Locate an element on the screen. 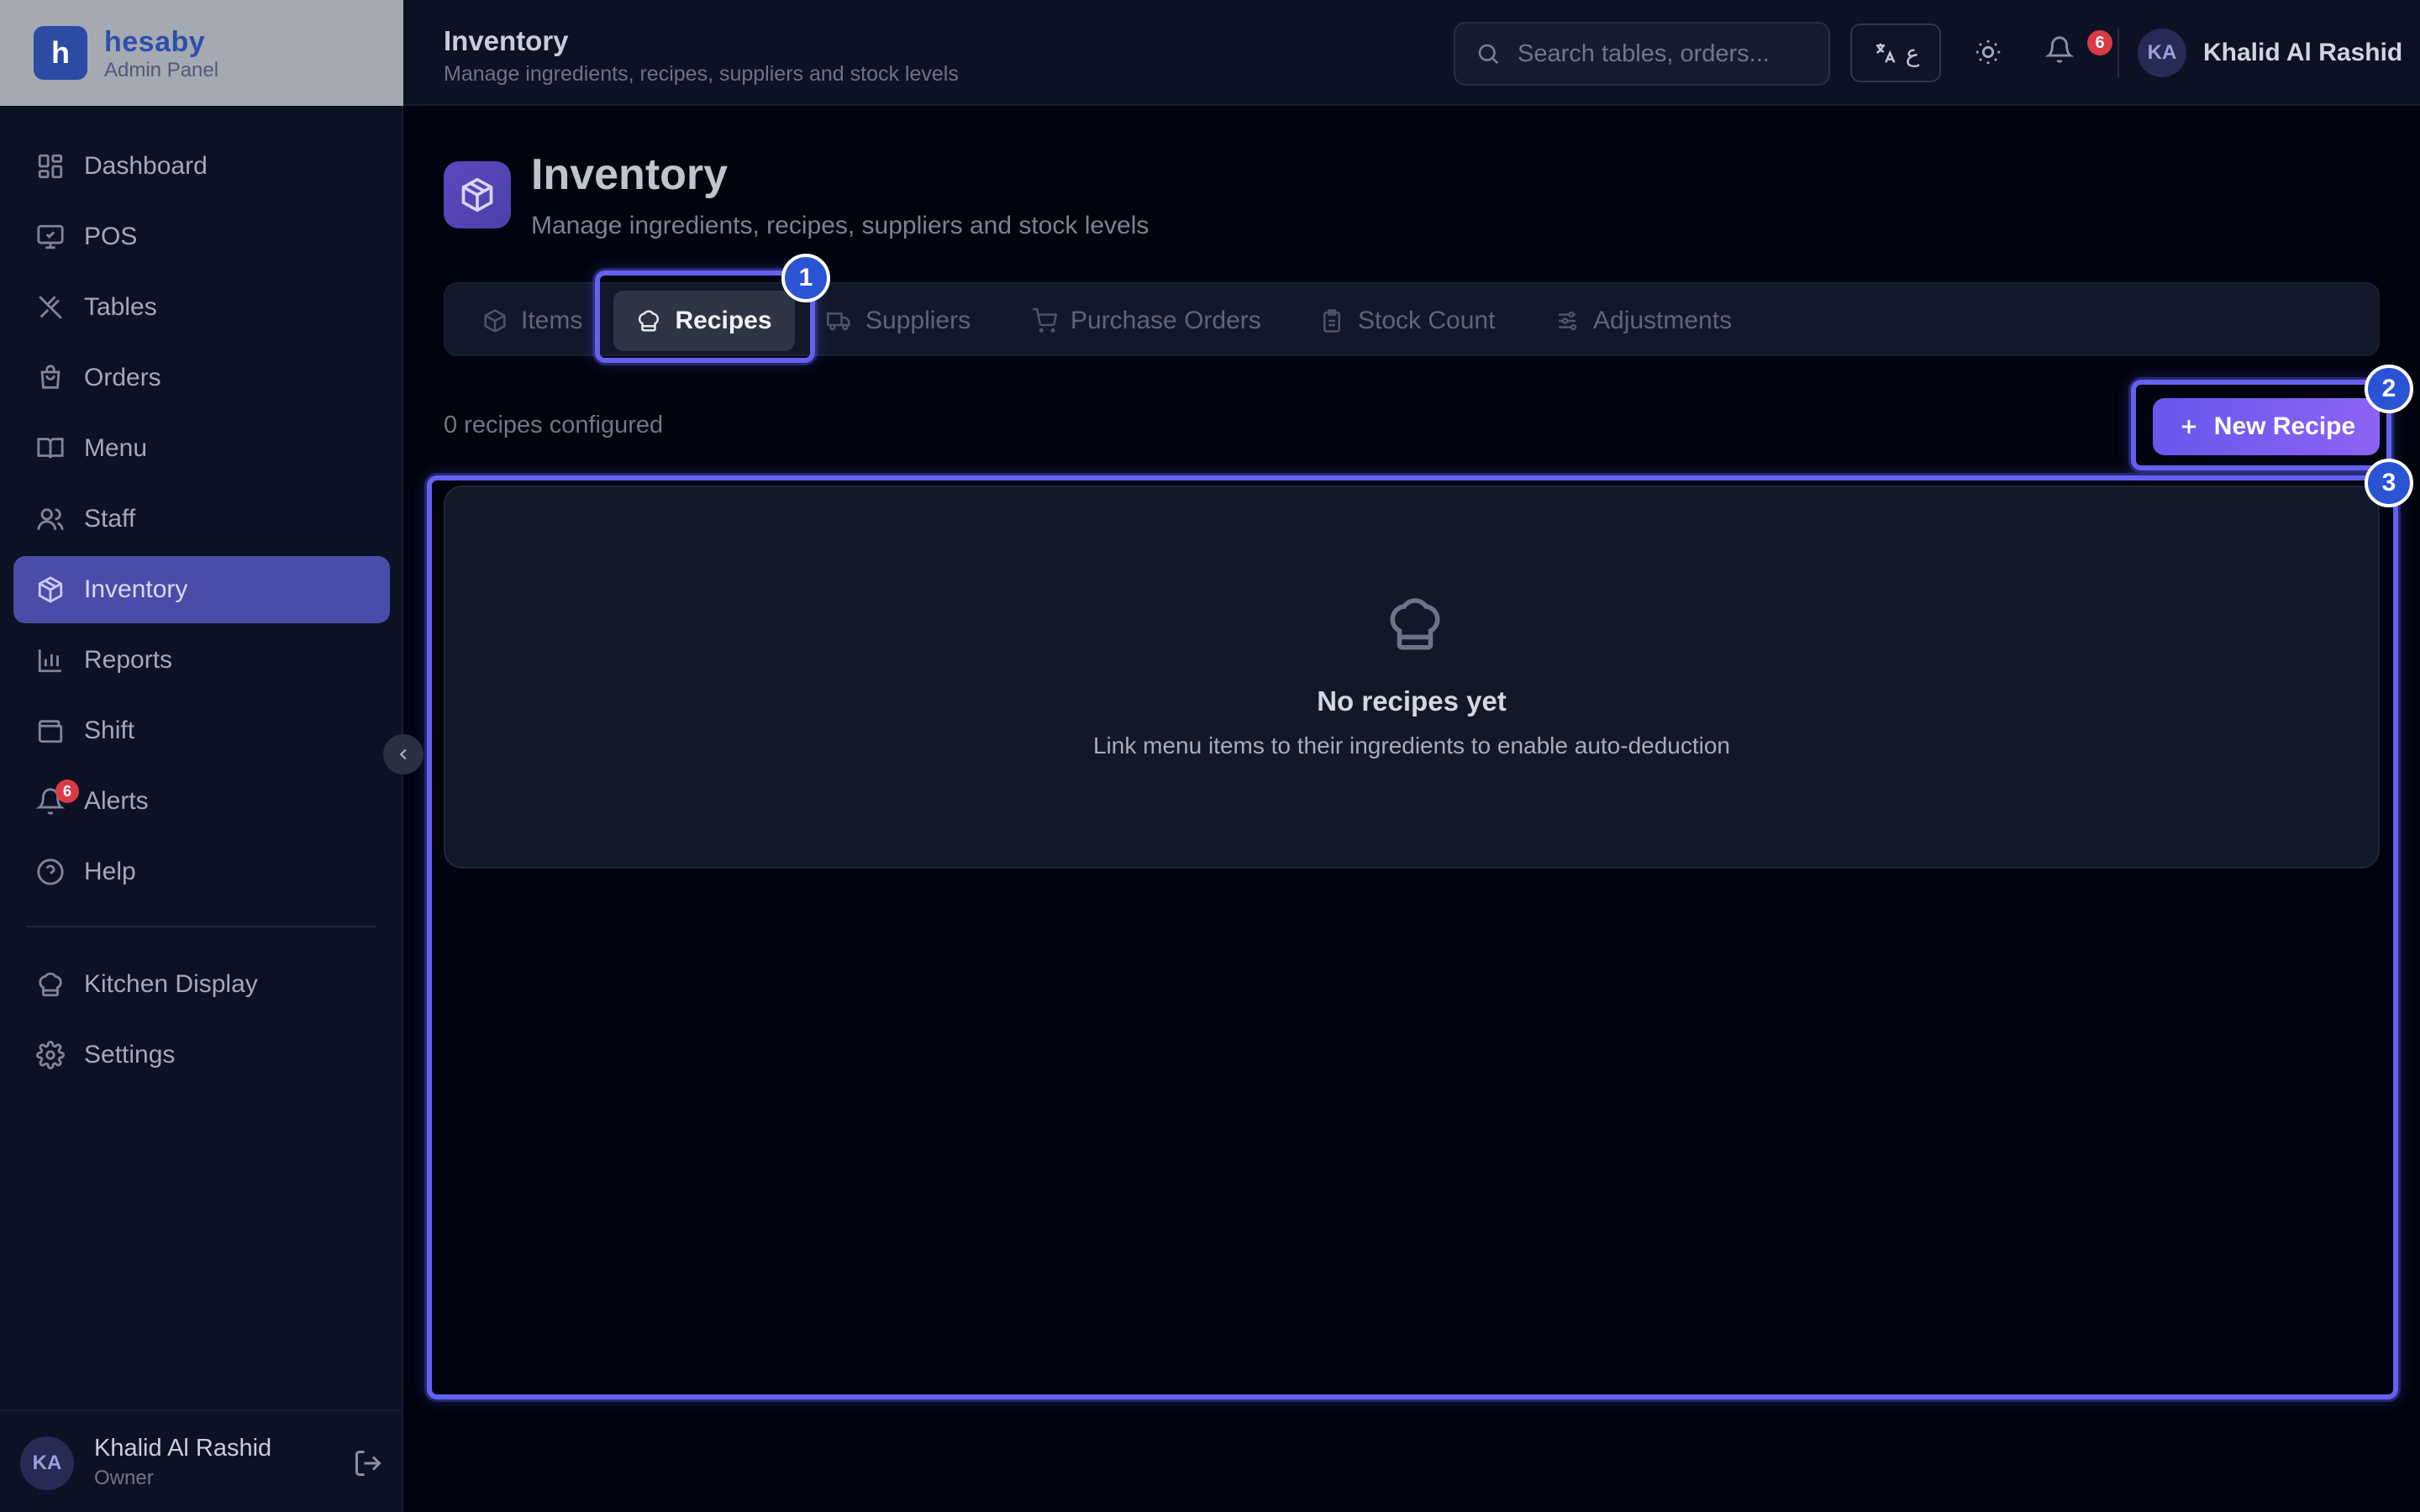  brand: h hesaby Admin Panel is located at coordinates (202, 53).